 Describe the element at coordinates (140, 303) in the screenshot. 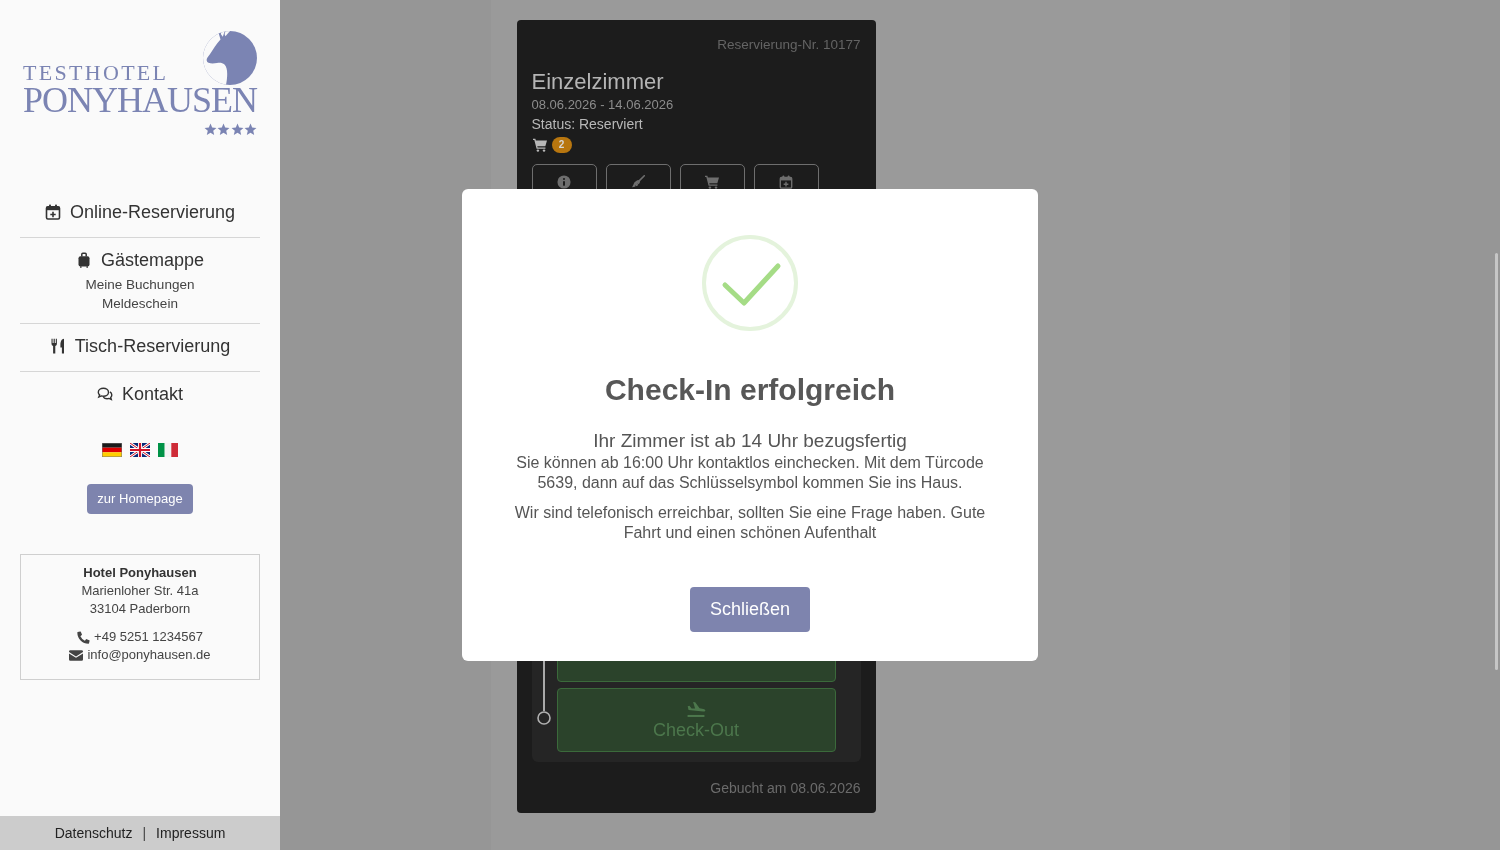

I see `nav-sublink: Meldeschein` at that location.